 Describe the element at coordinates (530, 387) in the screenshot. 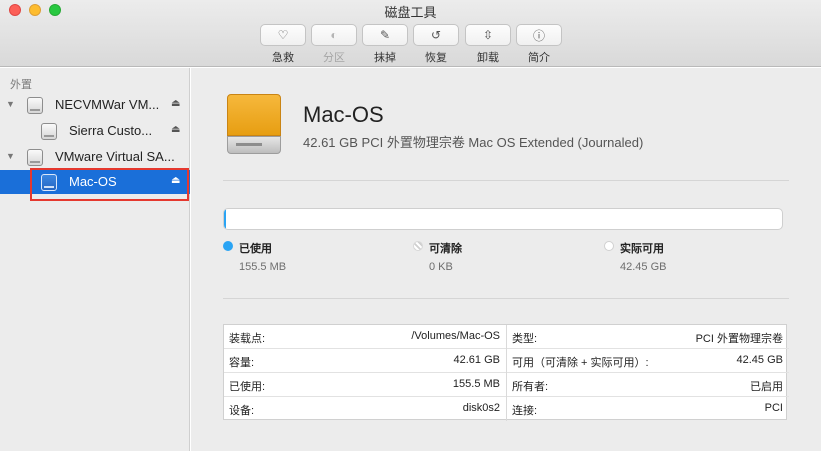

I see `info-key: 所有者:` at that location.